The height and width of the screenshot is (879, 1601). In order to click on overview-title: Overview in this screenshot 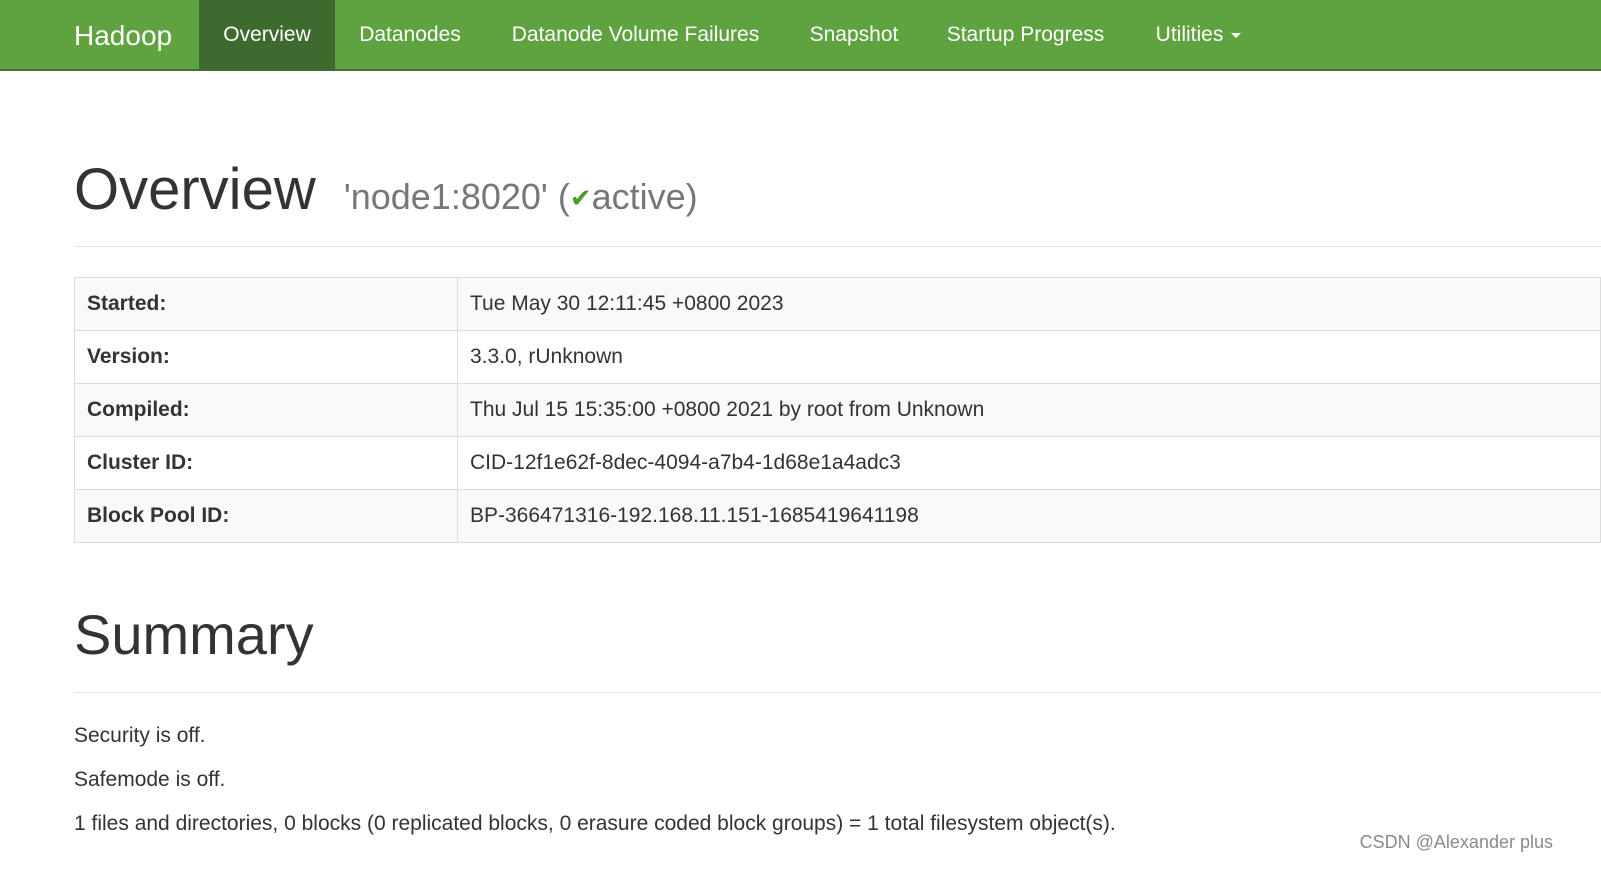, I will do `click(195, 189)`.